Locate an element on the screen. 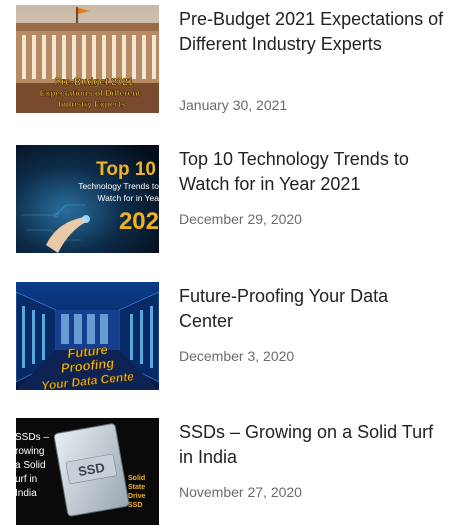  thumbnail-caption-line: SSDs – is located at coordinates (32, 437).